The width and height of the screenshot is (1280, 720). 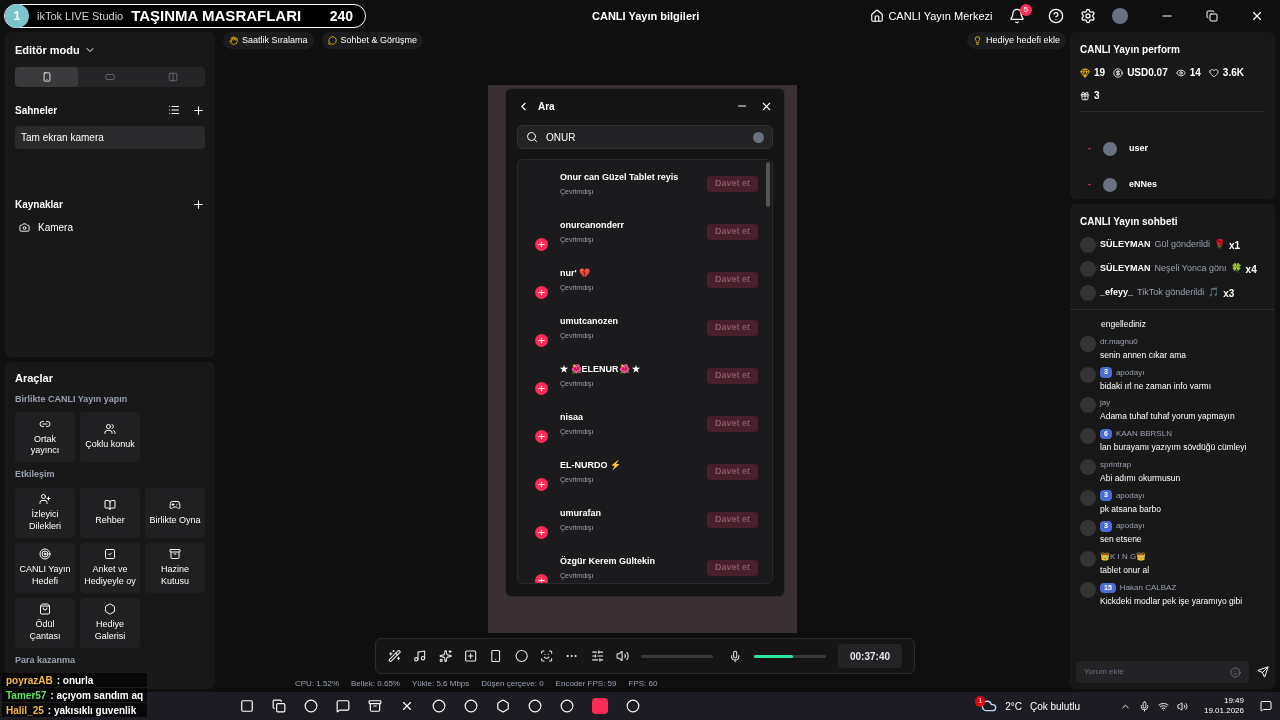 I want to click on emoji-icon, so click(x=1235, y=672).